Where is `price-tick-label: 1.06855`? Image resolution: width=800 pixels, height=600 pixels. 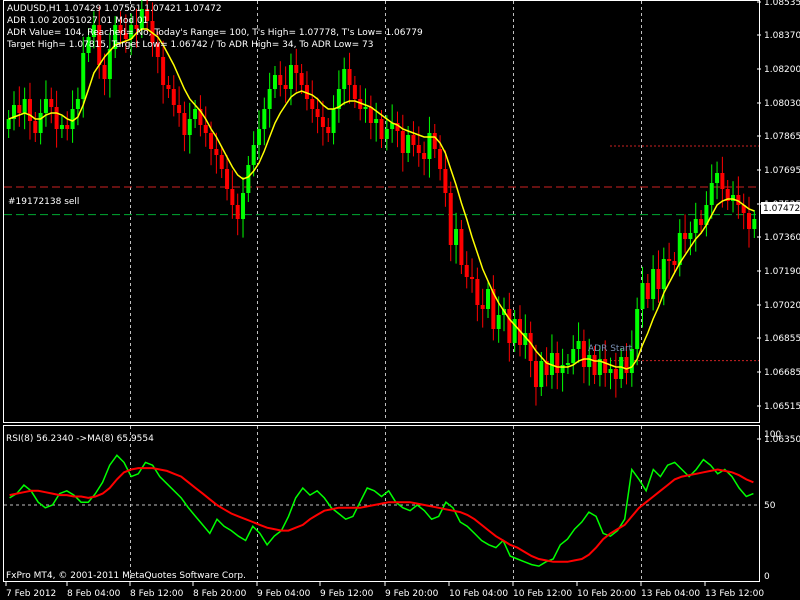
price-tick-label: 1.06855 is located at coordinates (782, 339).